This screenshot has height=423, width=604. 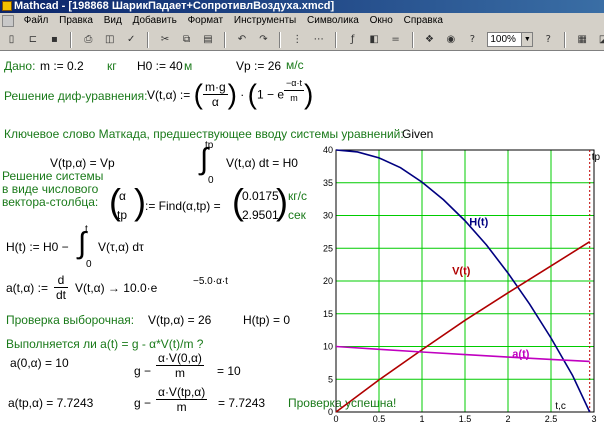 I want to click on h-integral-sign: ∫, so click(x=82, y=243).